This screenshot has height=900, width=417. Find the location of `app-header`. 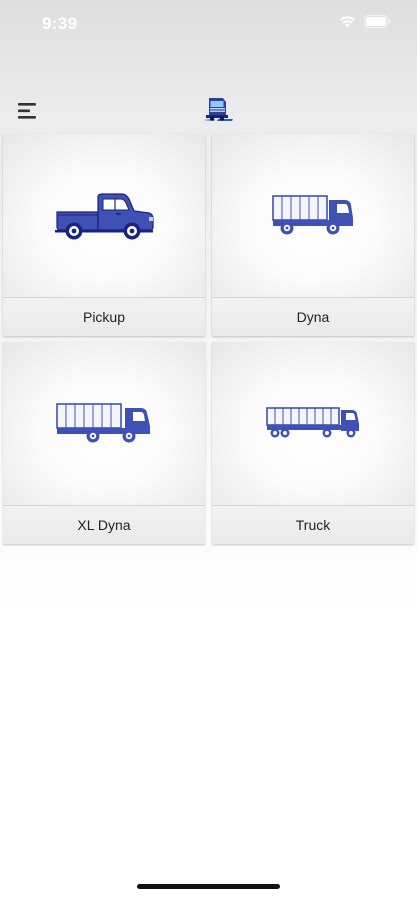

app-header is located at coordinates (208, 111).